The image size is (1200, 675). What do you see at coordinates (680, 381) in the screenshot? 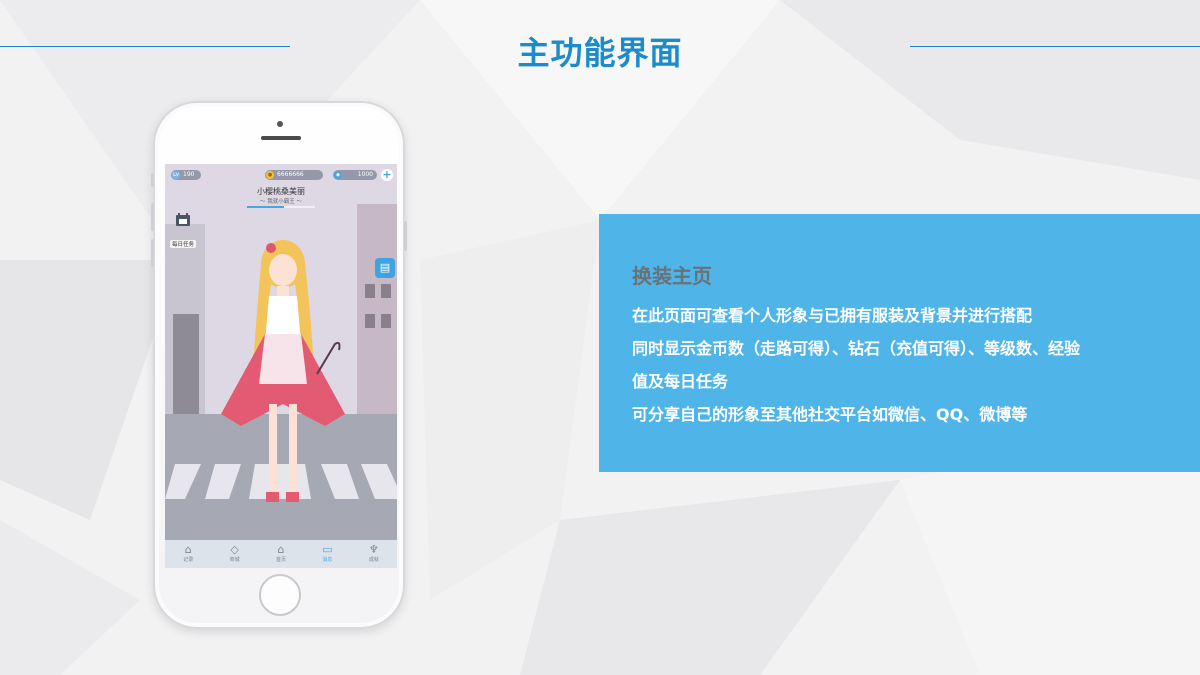
I see `info-line: 值及每日任务` at bounding box center [680, 381].